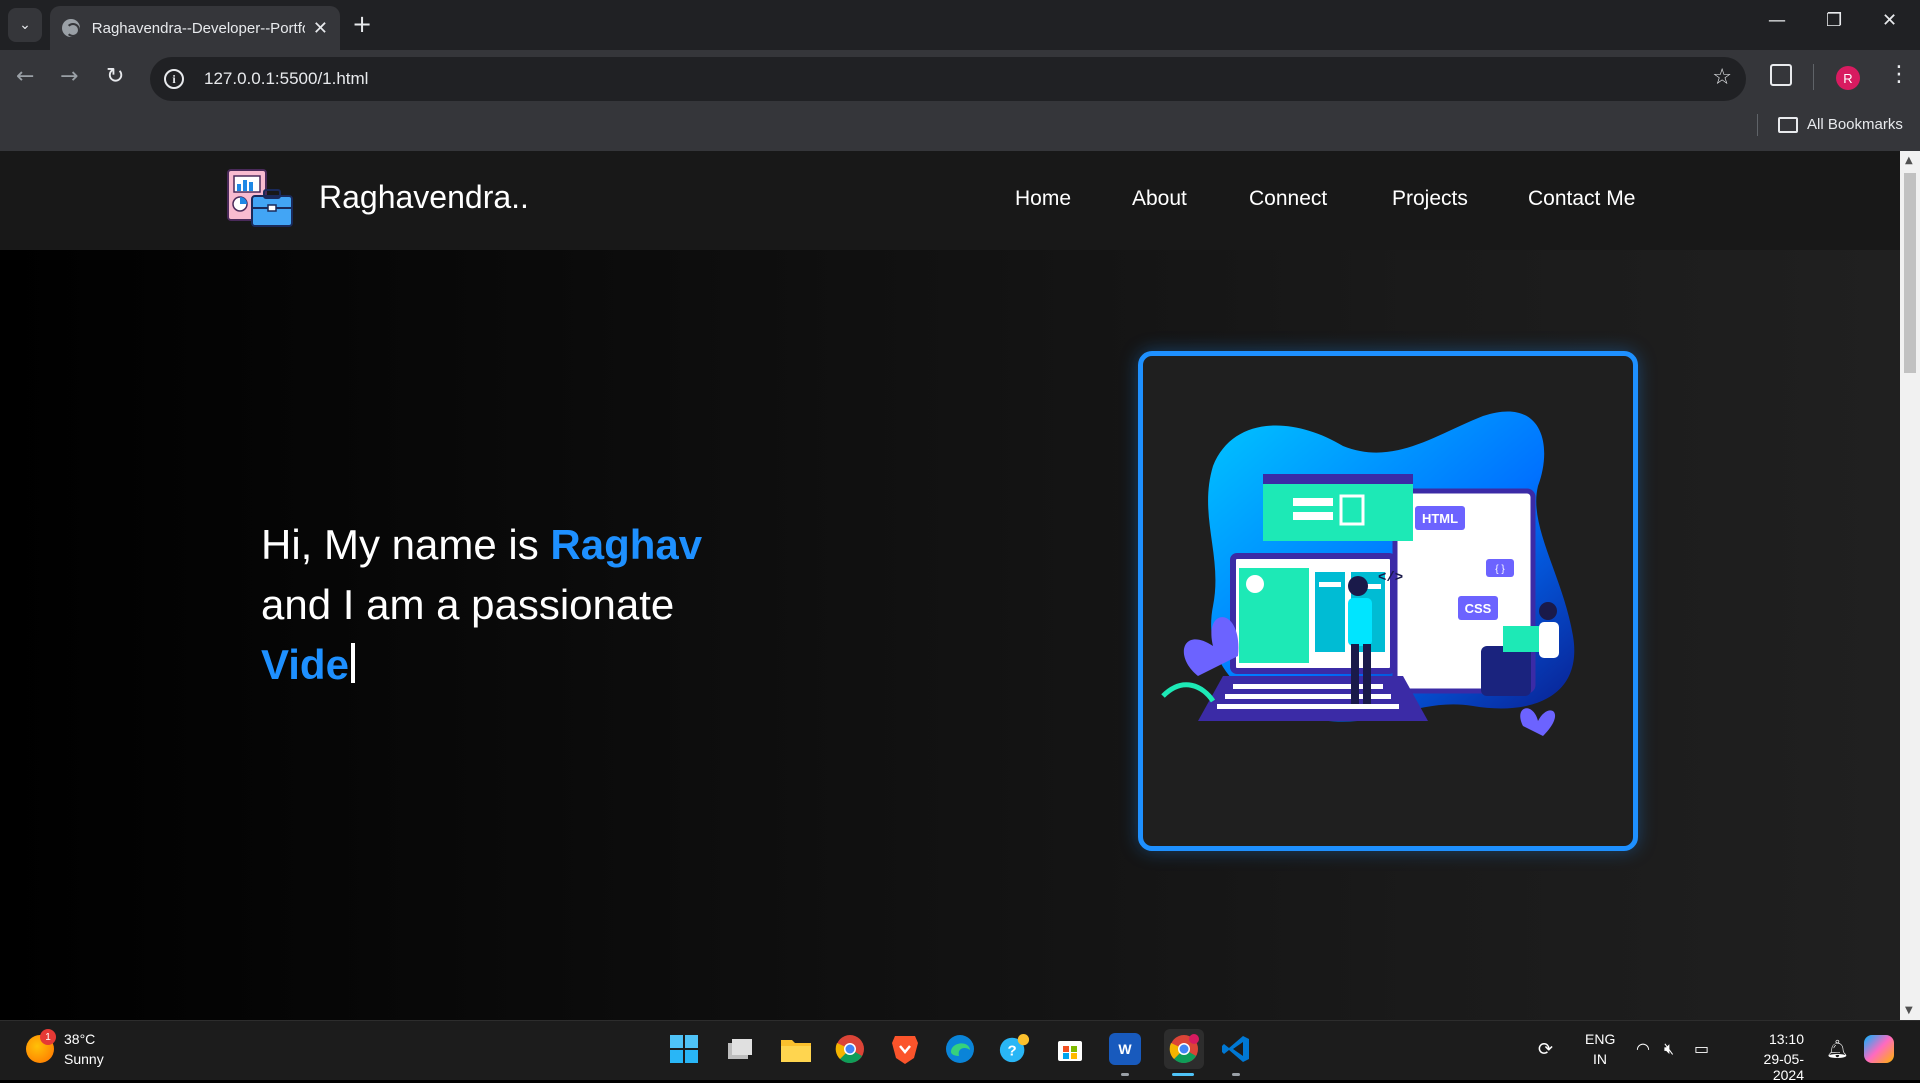 The image size is (1920, 1083). I want to click on hero-line-3: Vide, so click(481, 665).